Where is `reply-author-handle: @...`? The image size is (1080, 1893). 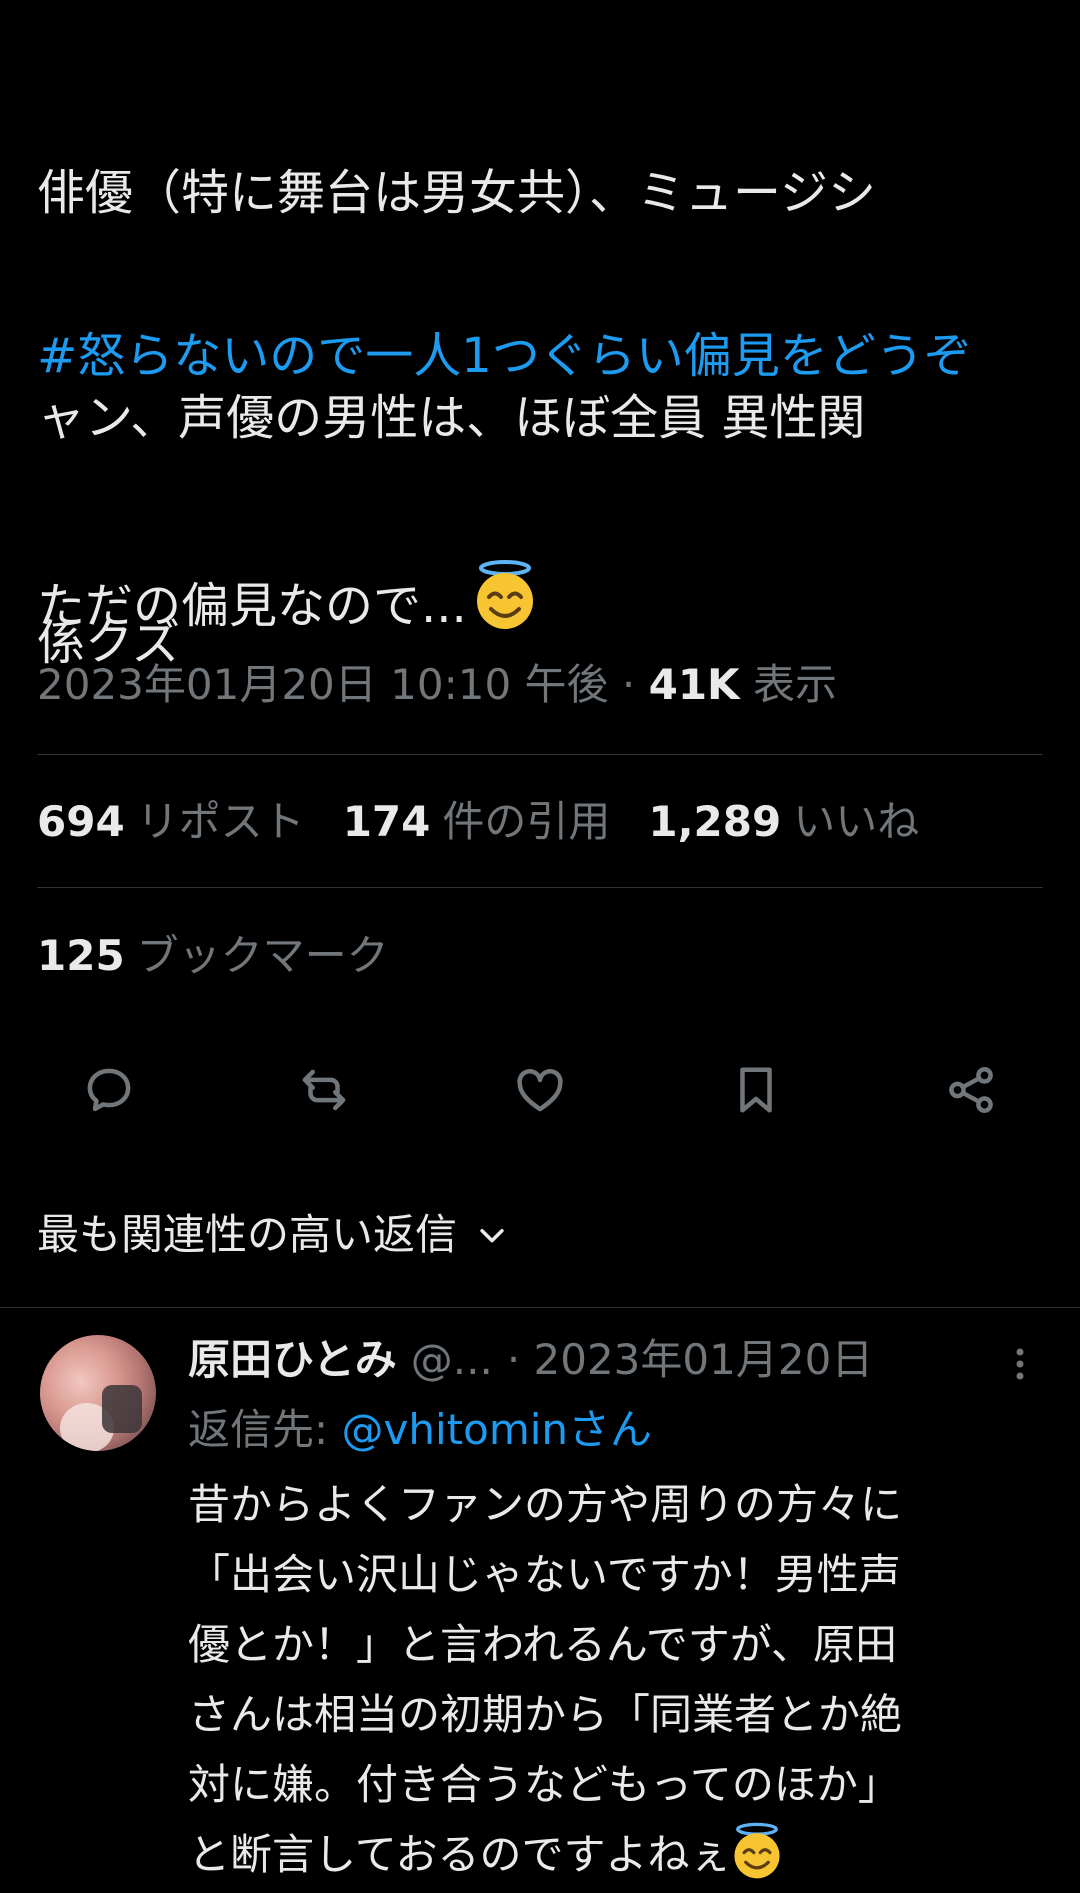 reply-author-handle: @... is located at coordinates (452, 1360).